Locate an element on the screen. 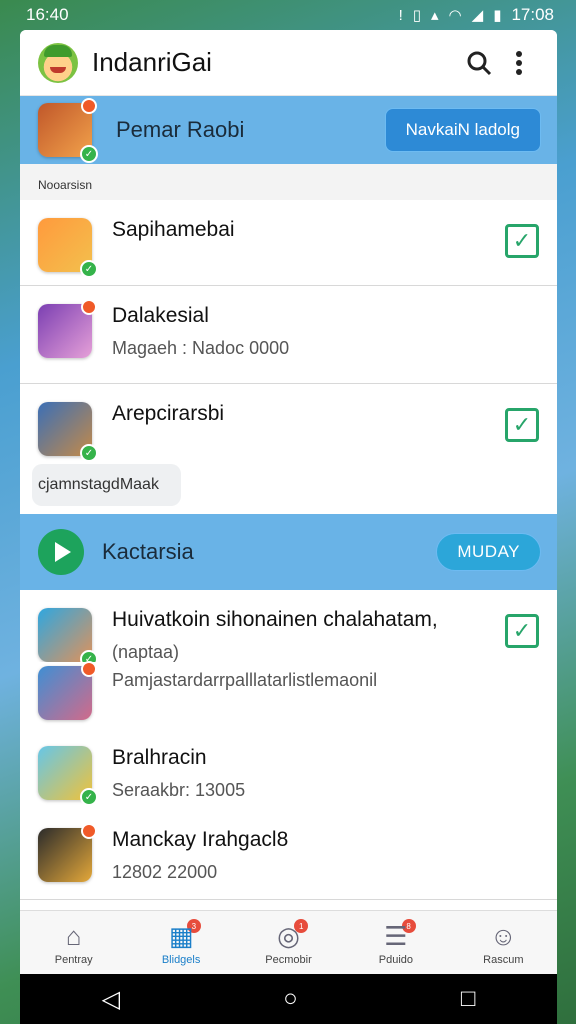  nav-label: Pentray is located at coordinates (73, 959).